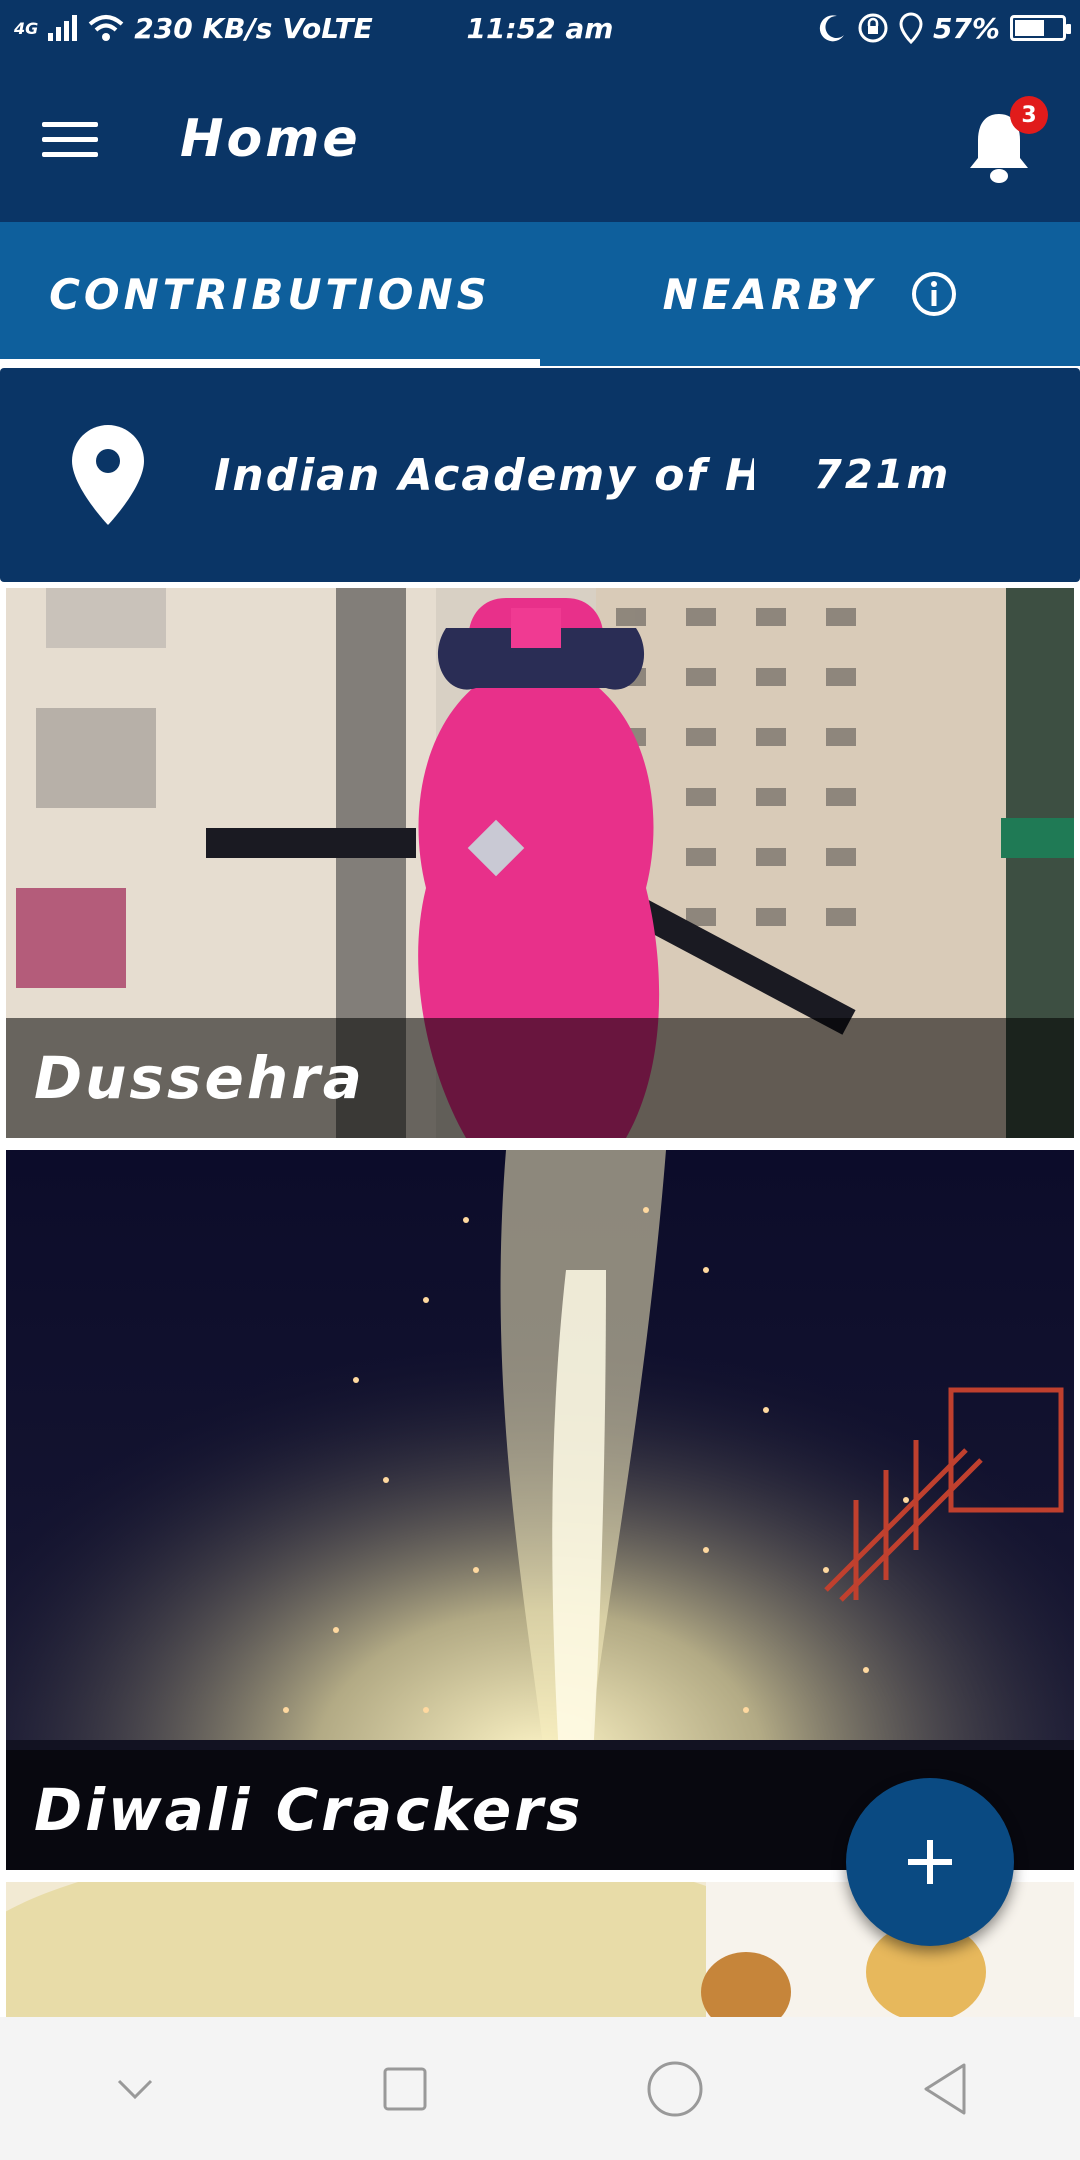 The image size is (1080, 2160). I want to click on tab-bar: CONTRIBUTIONS NEARBY, so click(540, 294).